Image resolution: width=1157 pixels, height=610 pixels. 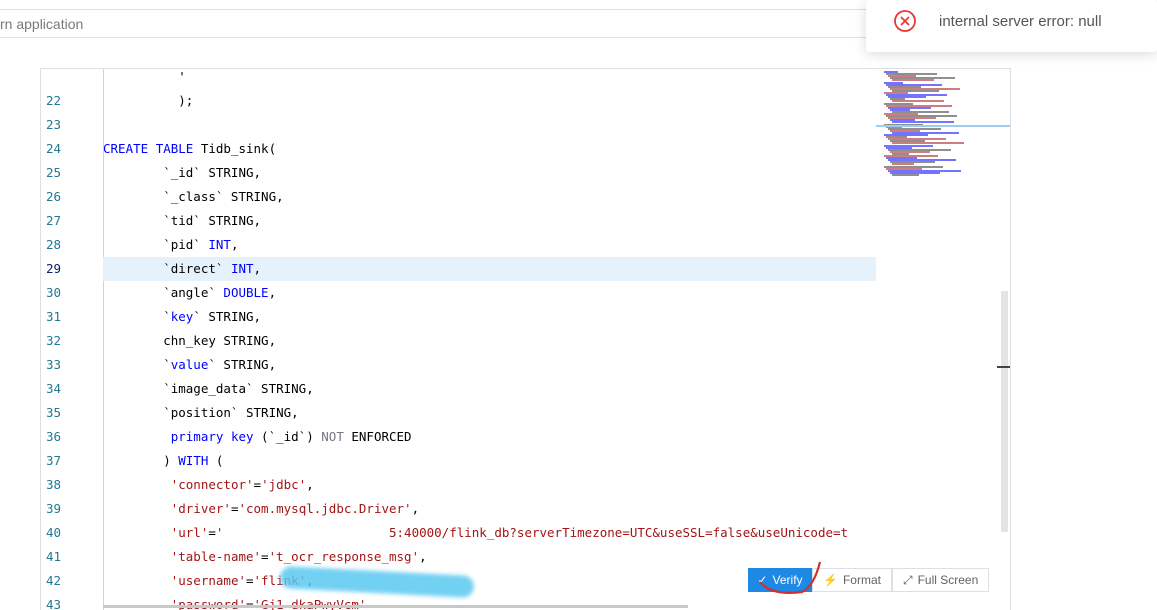 What do you see at coordinates (53, 388) in the screenshot?
I see `line-number: 34` at bounding box center [53, 388].